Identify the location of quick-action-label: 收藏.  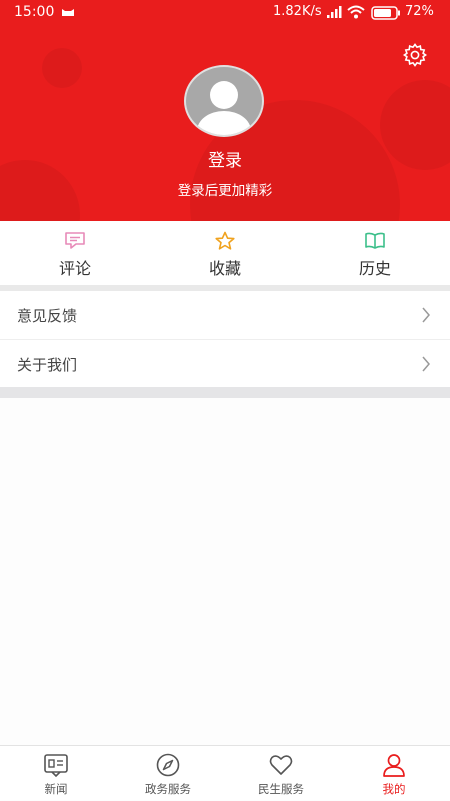
(224, 268).